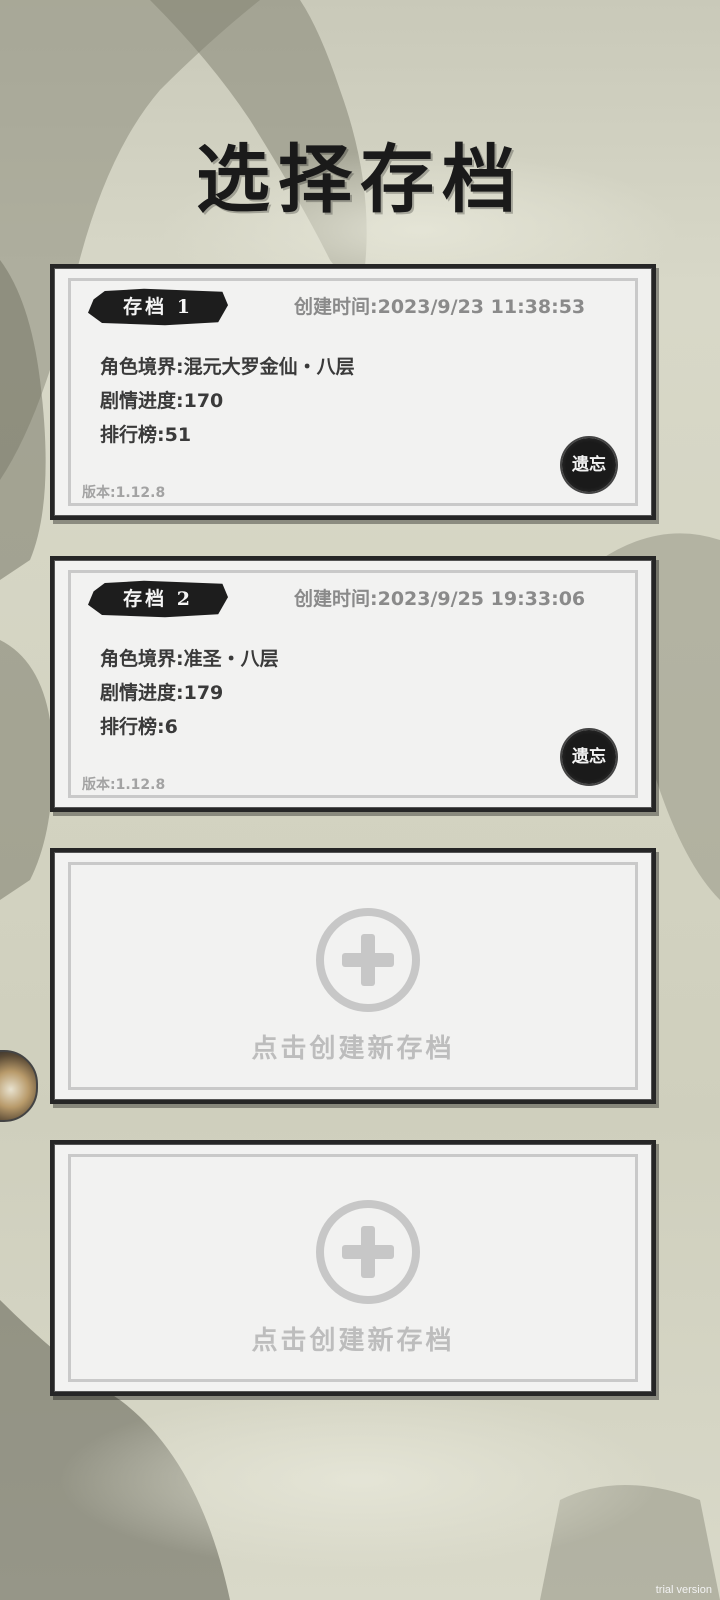  Describe the element at coordinates (189, 659) in the screenshot. I see `character-realm: 角色境界:准圣・八层` at that location.